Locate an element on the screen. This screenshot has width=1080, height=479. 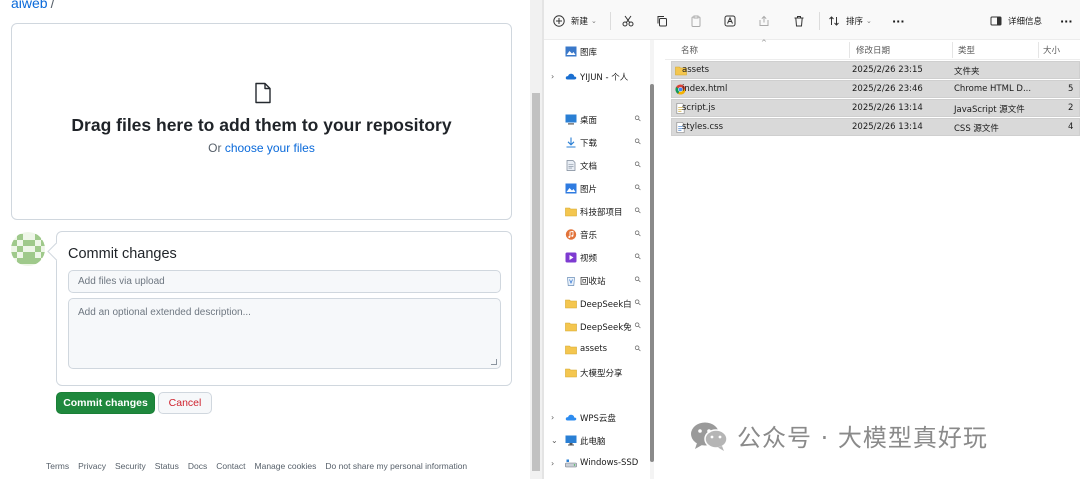
more-options-button: ··· is located at coordinates (898, 21).